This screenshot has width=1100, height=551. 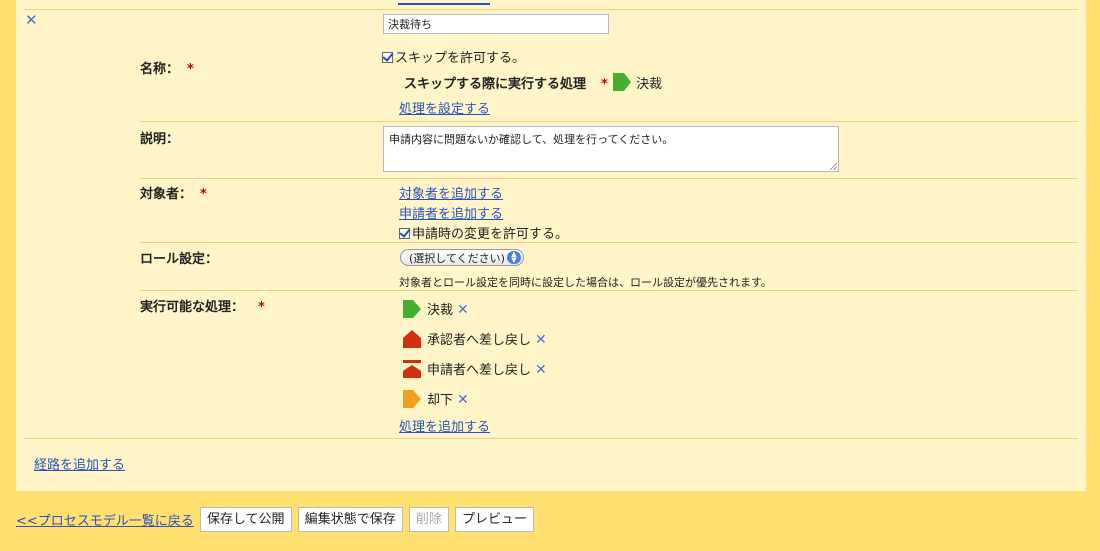 I want to click on red-house-bar-icon, so click(x=412, y=369).